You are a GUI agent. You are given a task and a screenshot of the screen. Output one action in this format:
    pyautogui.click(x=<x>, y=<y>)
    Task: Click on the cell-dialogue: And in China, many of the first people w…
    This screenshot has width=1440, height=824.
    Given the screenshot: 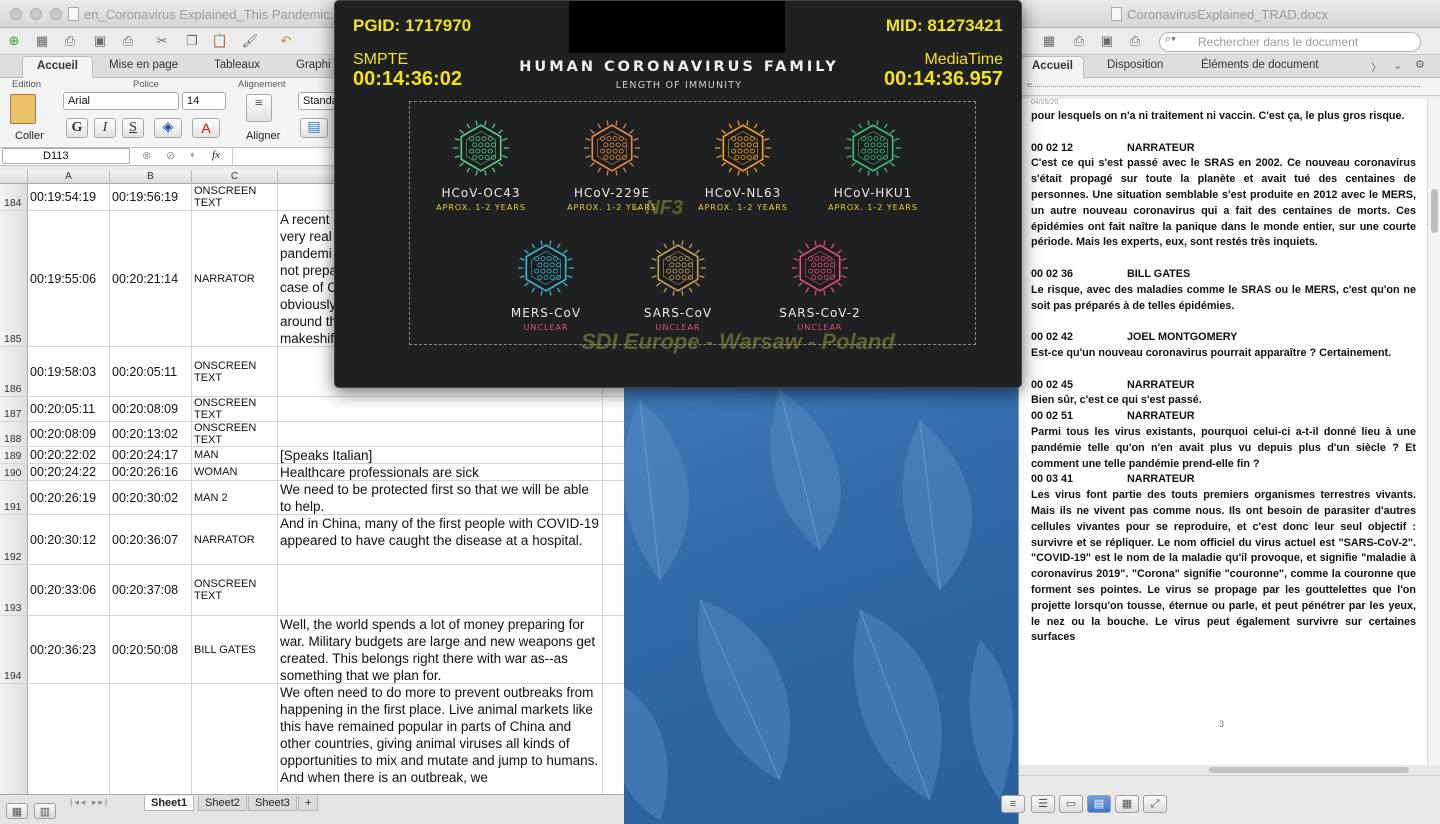 What is the action you would take?
    pyautogui.click(x=440, y=539)
    